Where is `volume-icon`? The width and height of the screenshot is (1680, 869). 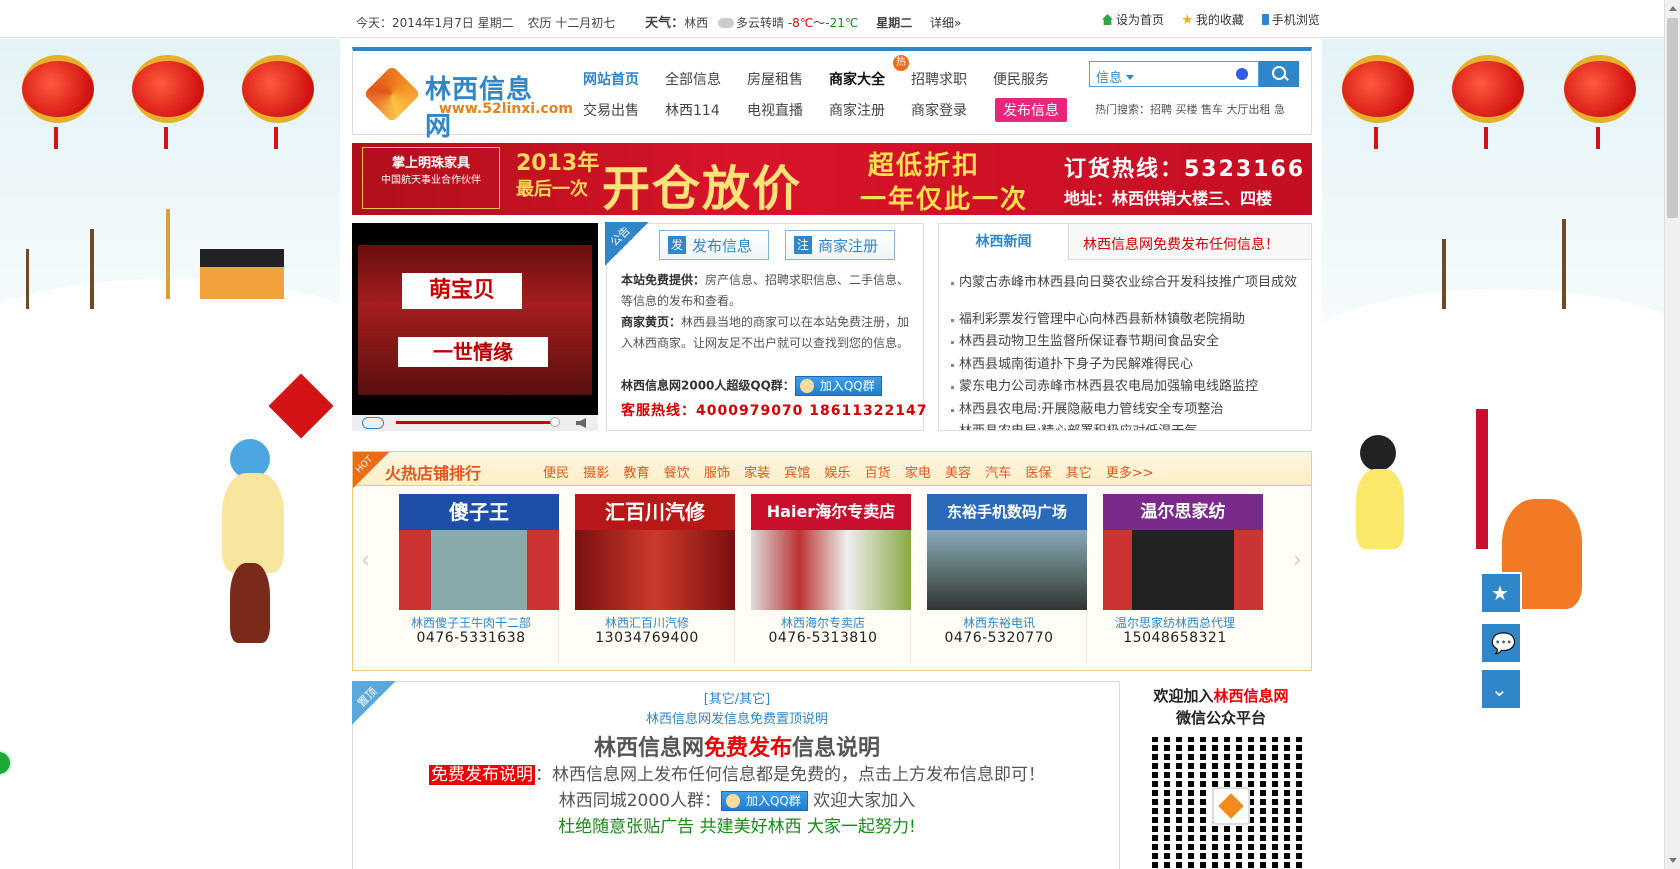 volume-icon is located at coordinates (581, 423).